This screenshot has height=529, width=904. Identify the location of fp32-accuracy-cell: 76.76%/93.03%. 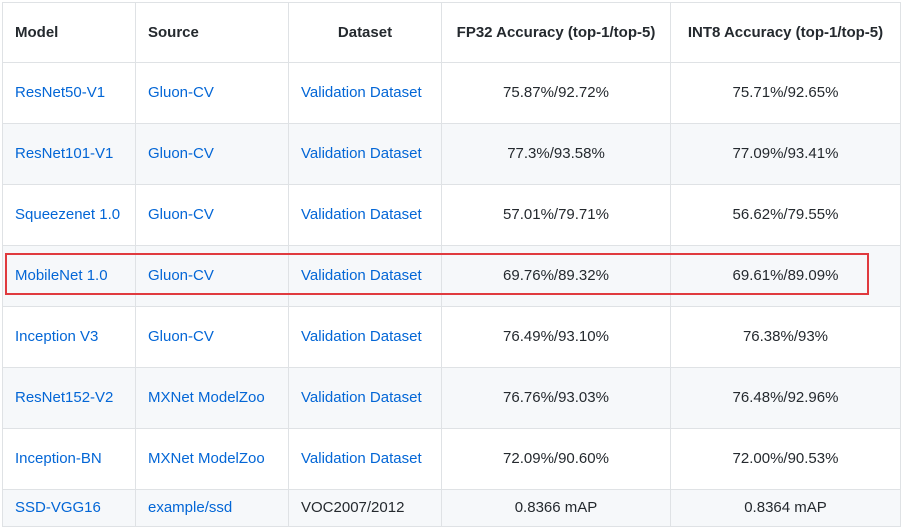
(556, 398).